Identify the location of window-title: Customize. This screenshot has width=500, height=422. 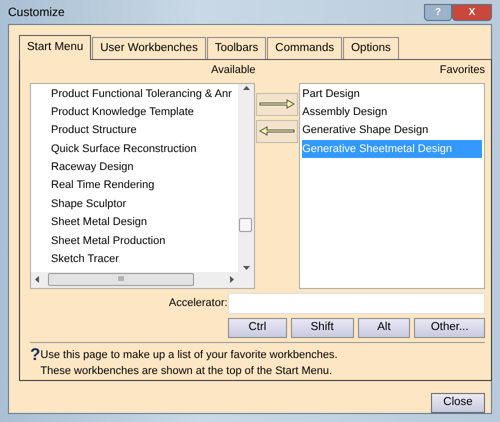
(36, 12).